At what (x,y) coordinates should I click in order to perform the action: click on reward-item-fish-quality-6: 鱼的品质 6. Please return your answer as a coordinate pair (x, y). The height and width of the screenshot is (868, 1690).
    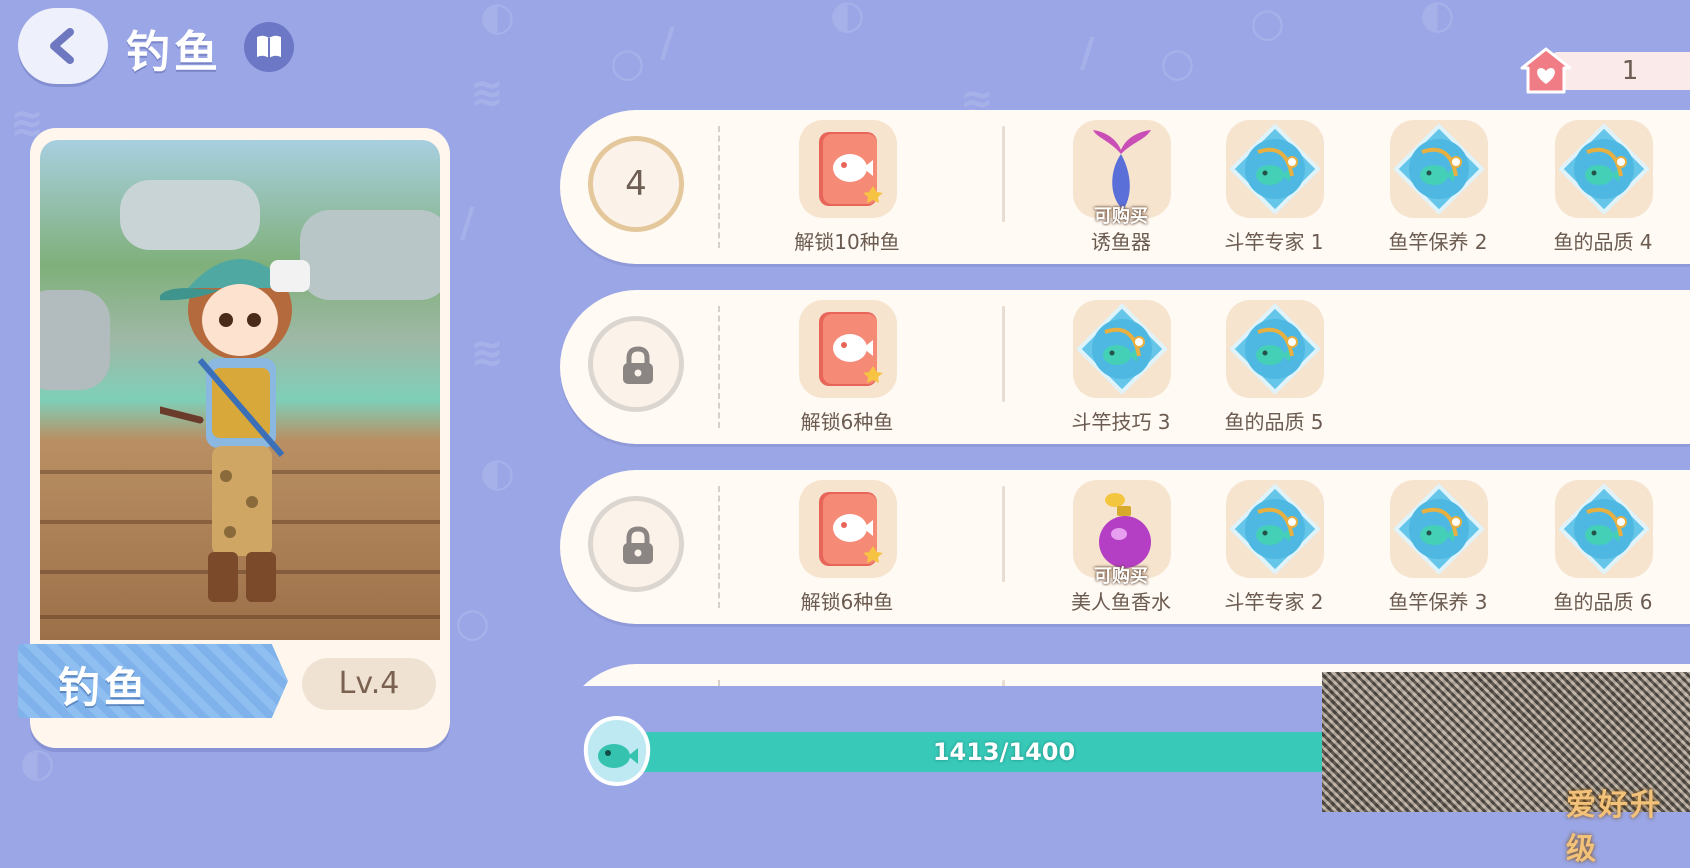
    Looking at the image, I should click on (1603, 548).